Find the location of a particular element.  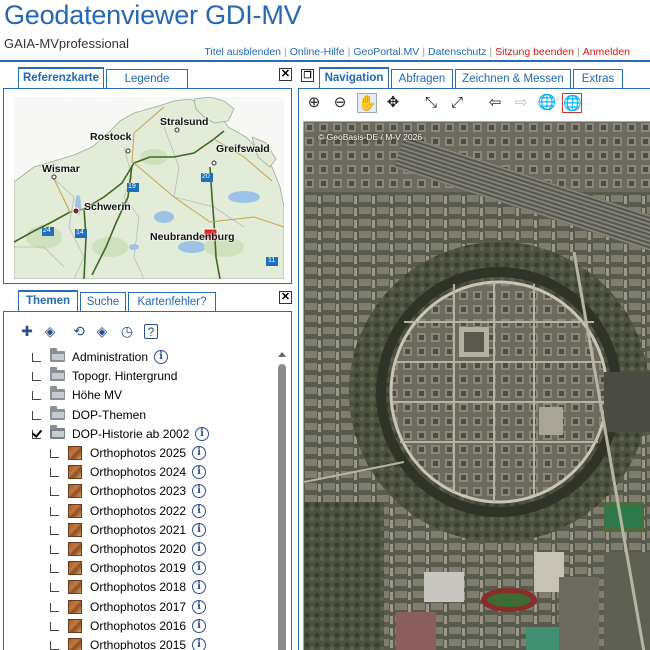

layer-label: Orthophotos 2020 is located at coordinates (138, 549).